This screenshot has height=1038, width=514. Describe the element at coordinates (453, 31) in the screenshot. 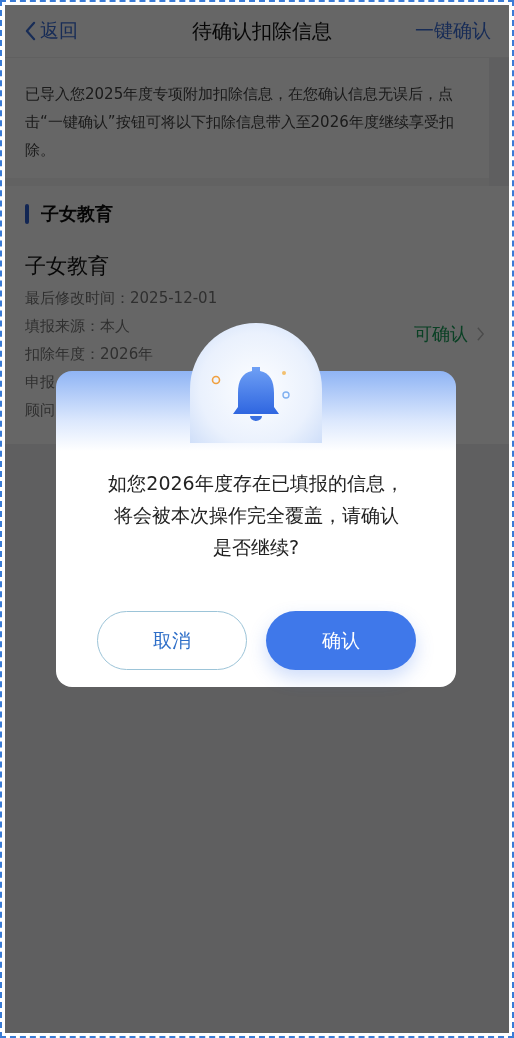

I see `confirm-all-link: 一键确认` at that location.